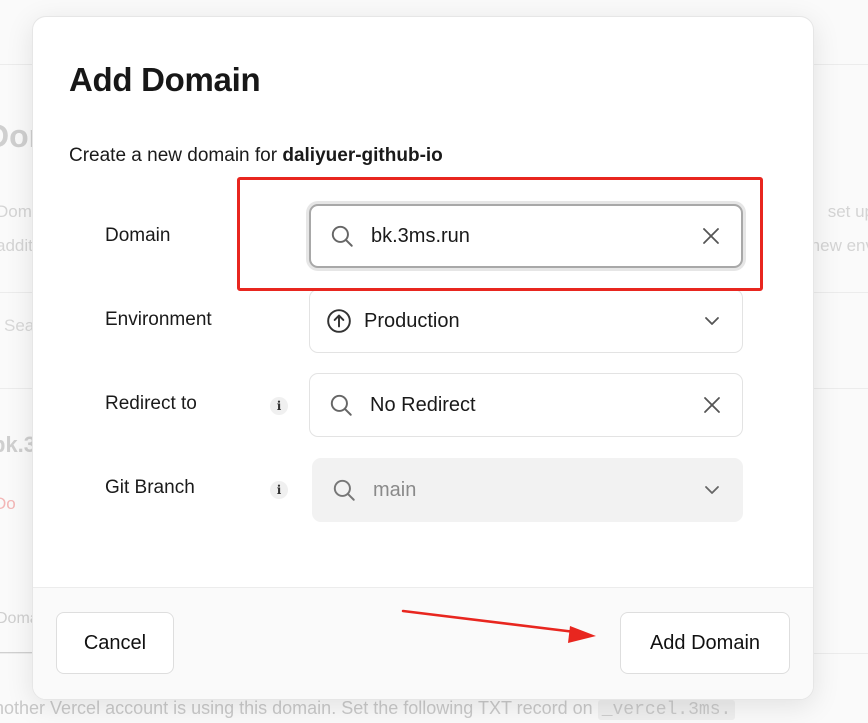 The width and height of the screenshot is (868, 723). What do you see at coordinates (8, 503) in the screenshot?
I see `domain-warning: Do` at bounding box center [8, 503].